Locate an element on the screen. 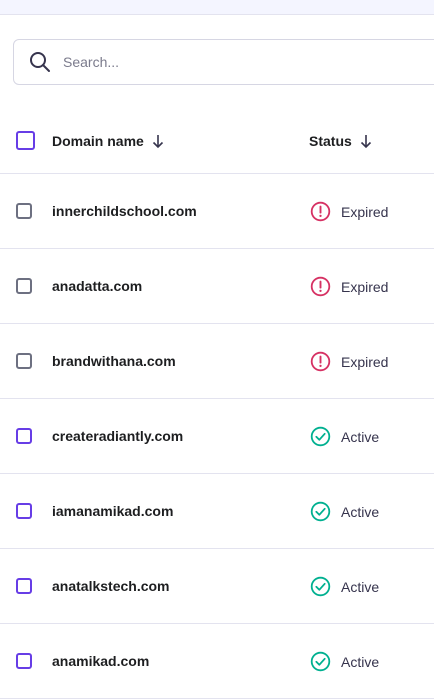 This screenshot has height=699, width=434. table-row: createradiantly.com Active is located at coordinates (217, 436).